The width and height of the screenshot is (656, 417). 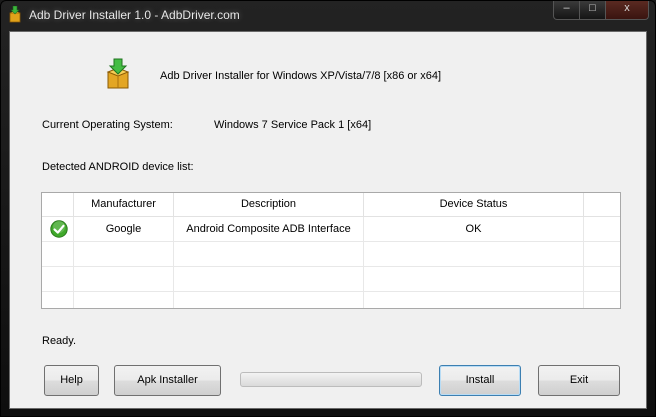 What do you see at coordinates (58, 204) in the screenshot?
I see `column-header-icon` at bounding box center [58, 204].